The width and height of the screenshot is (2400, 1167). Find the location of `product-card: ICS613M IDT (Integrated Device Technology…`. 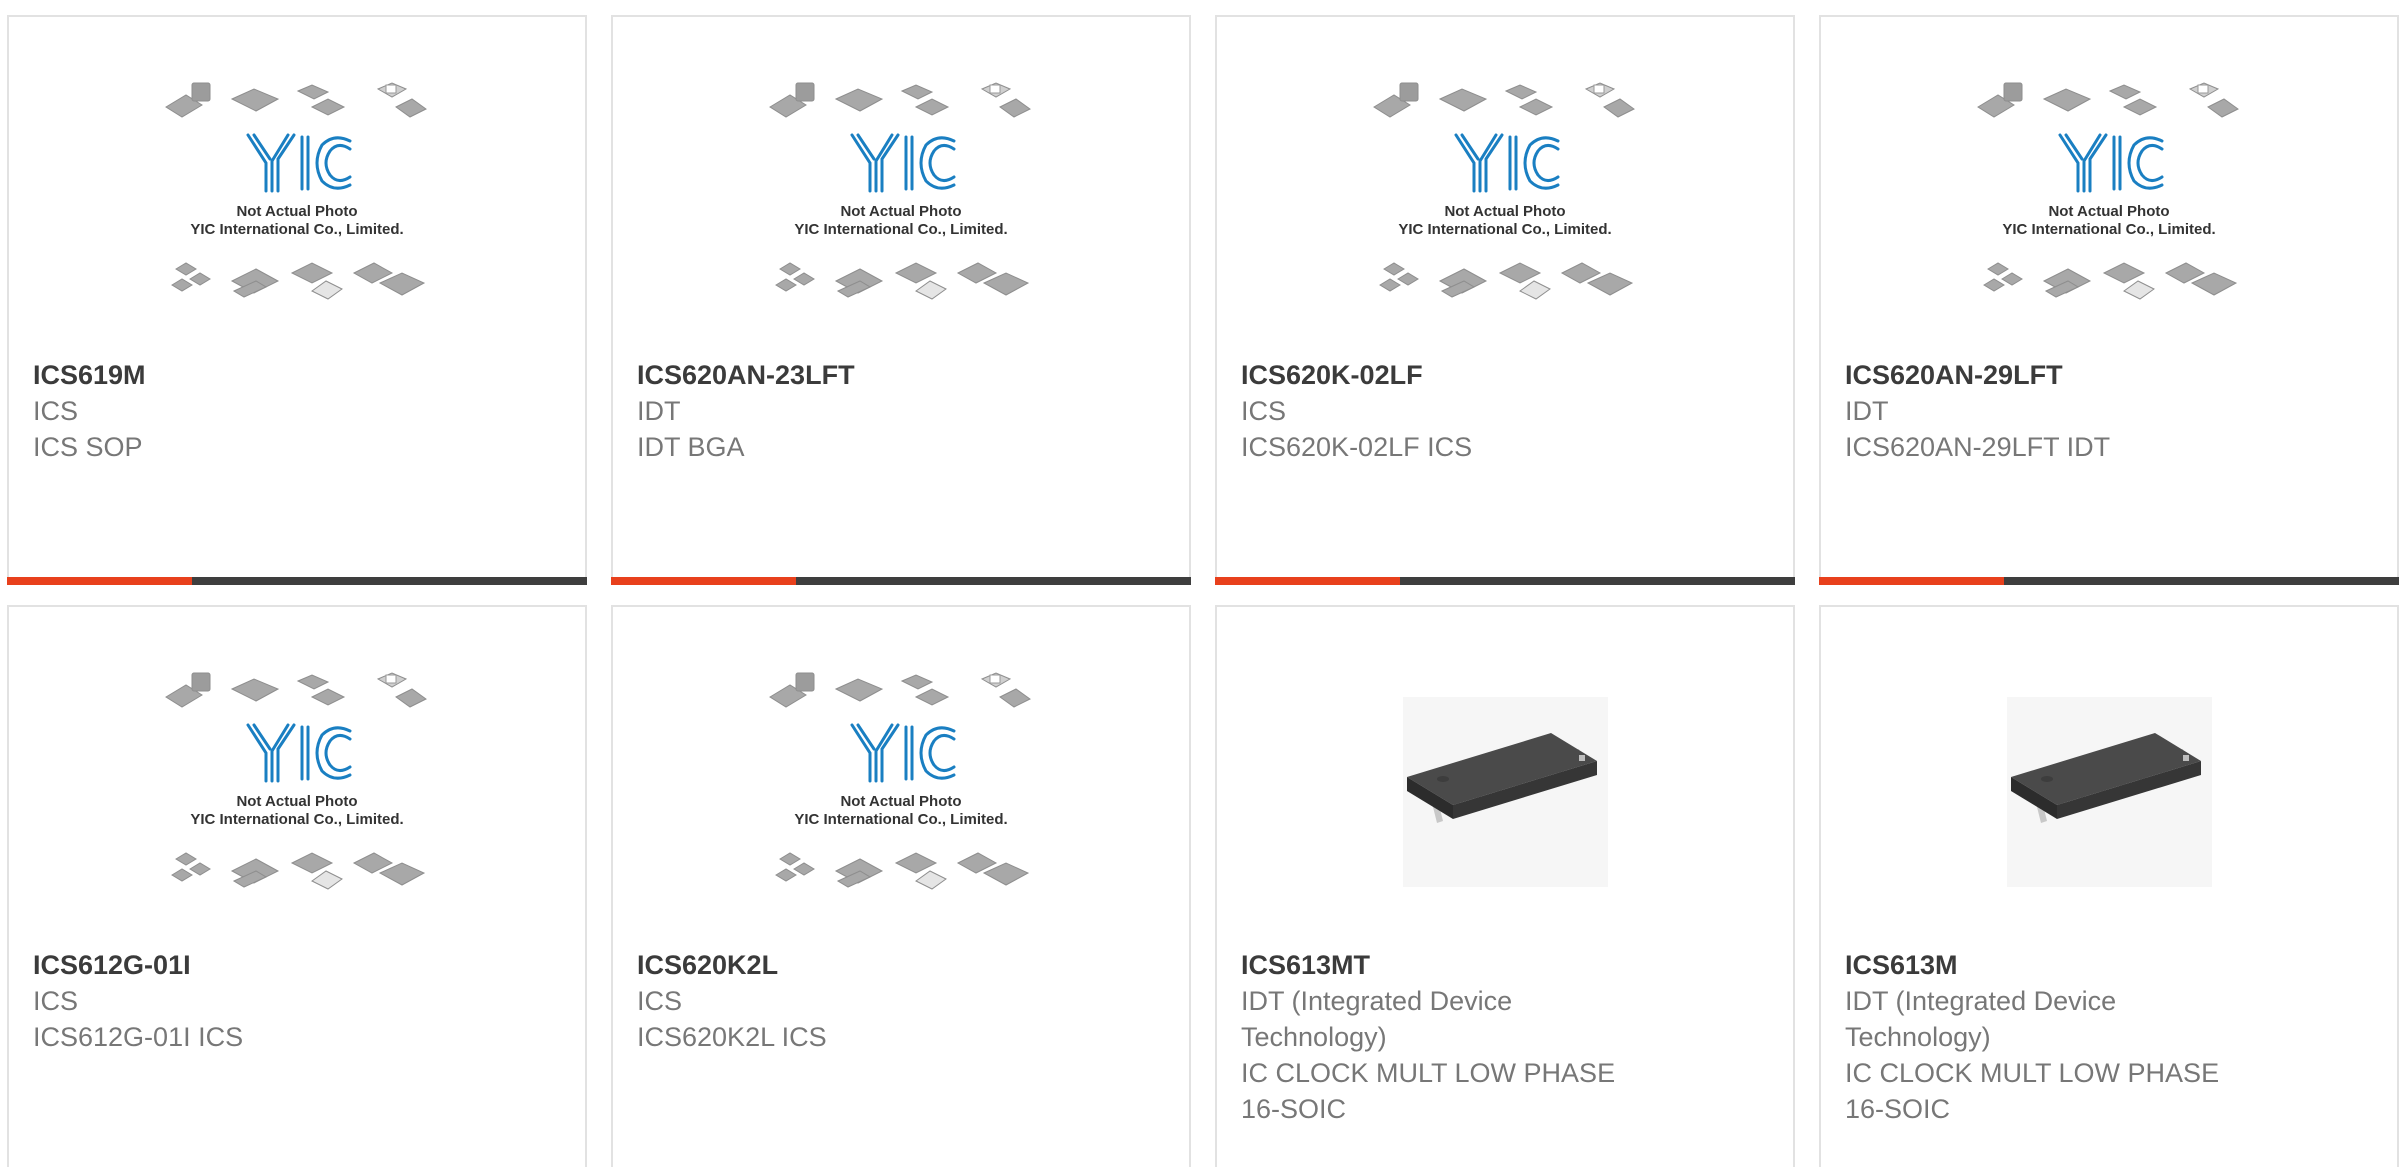

product-card: ICS613M IDT (Integrated Device Technology… is located at coordinates (2109, 886).